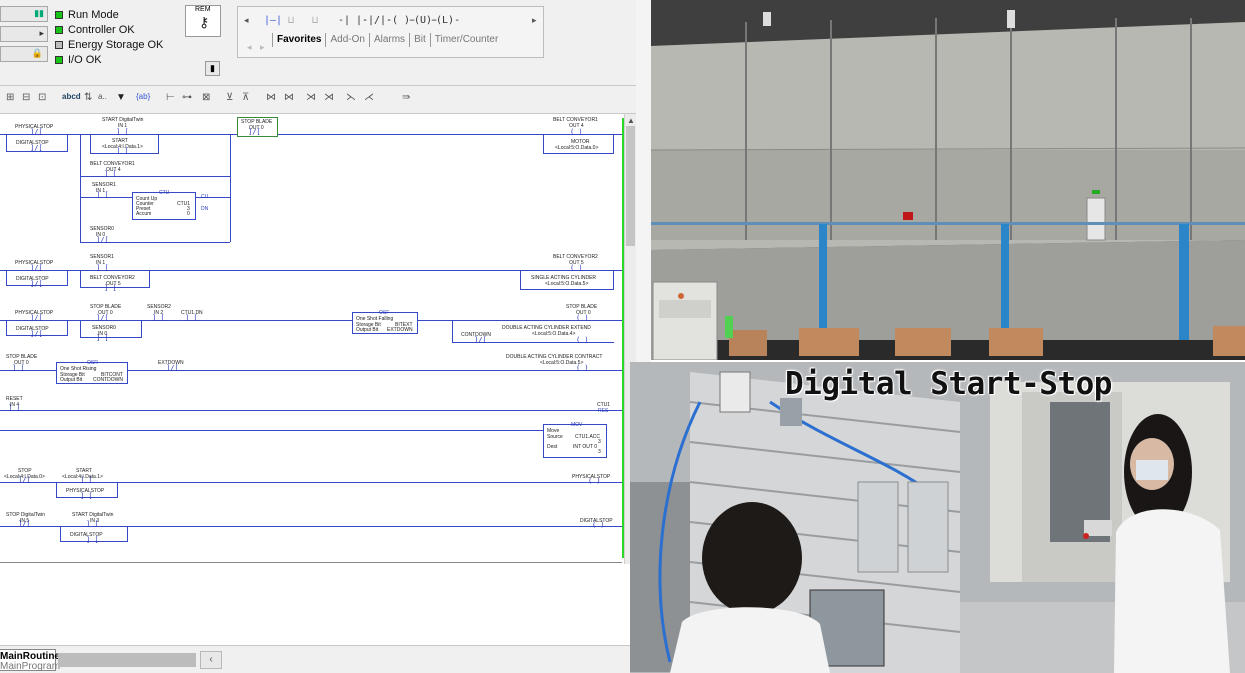  Describe the element at coordinates (351, 97) in the screenshot. I see `finalize-icon: ⋋` at that location.